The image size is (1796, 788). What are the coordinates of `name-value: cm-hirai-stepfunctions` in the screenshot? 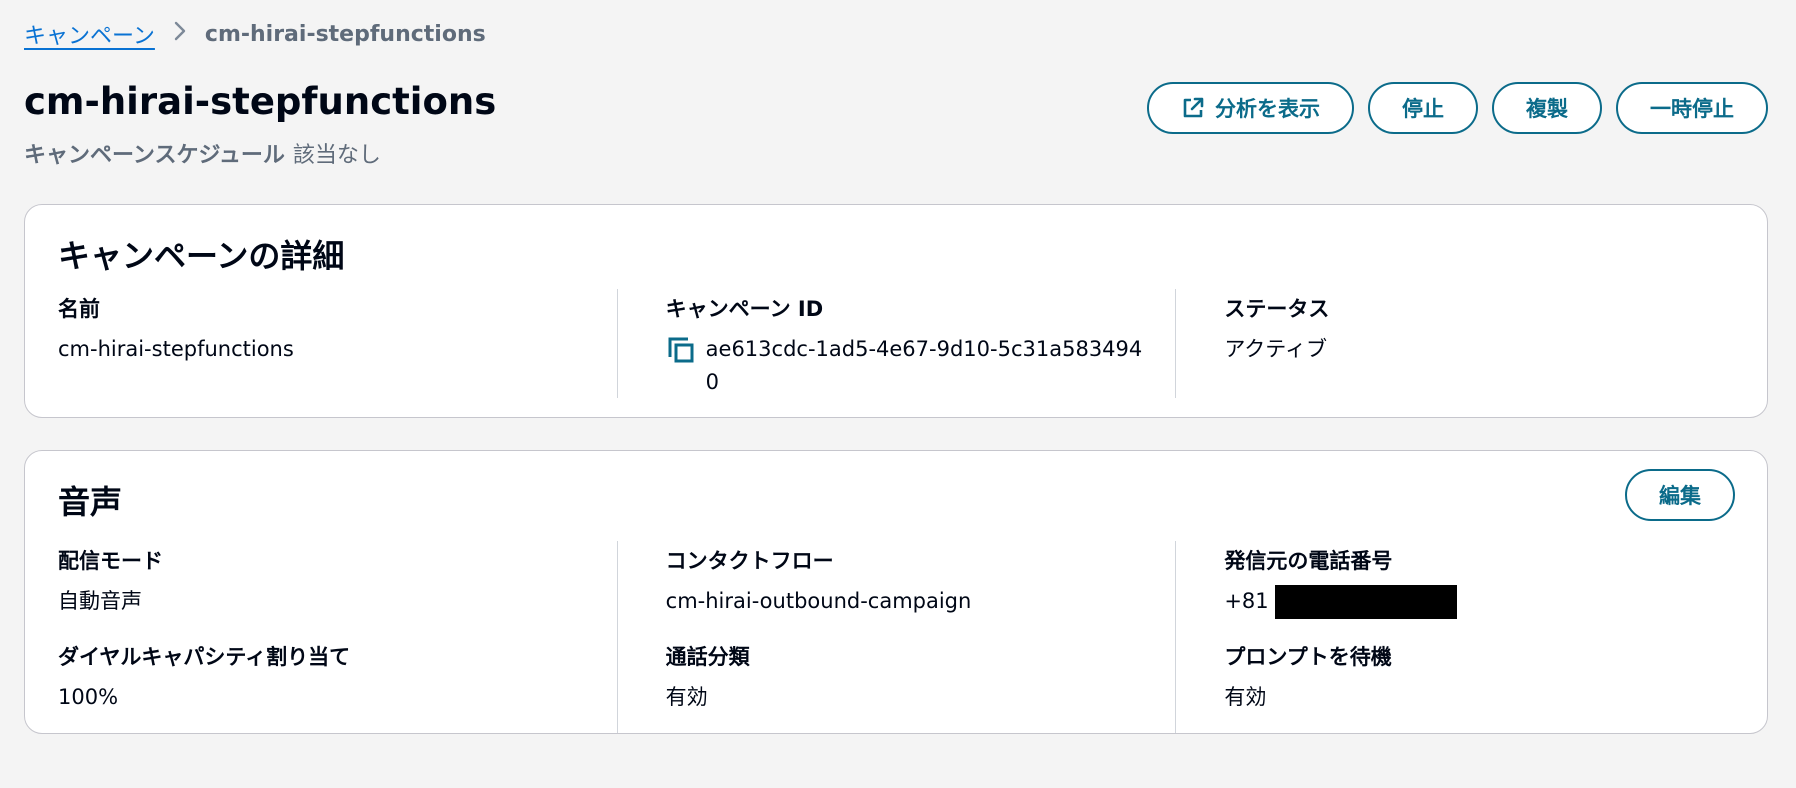 It's located at (176, 349).